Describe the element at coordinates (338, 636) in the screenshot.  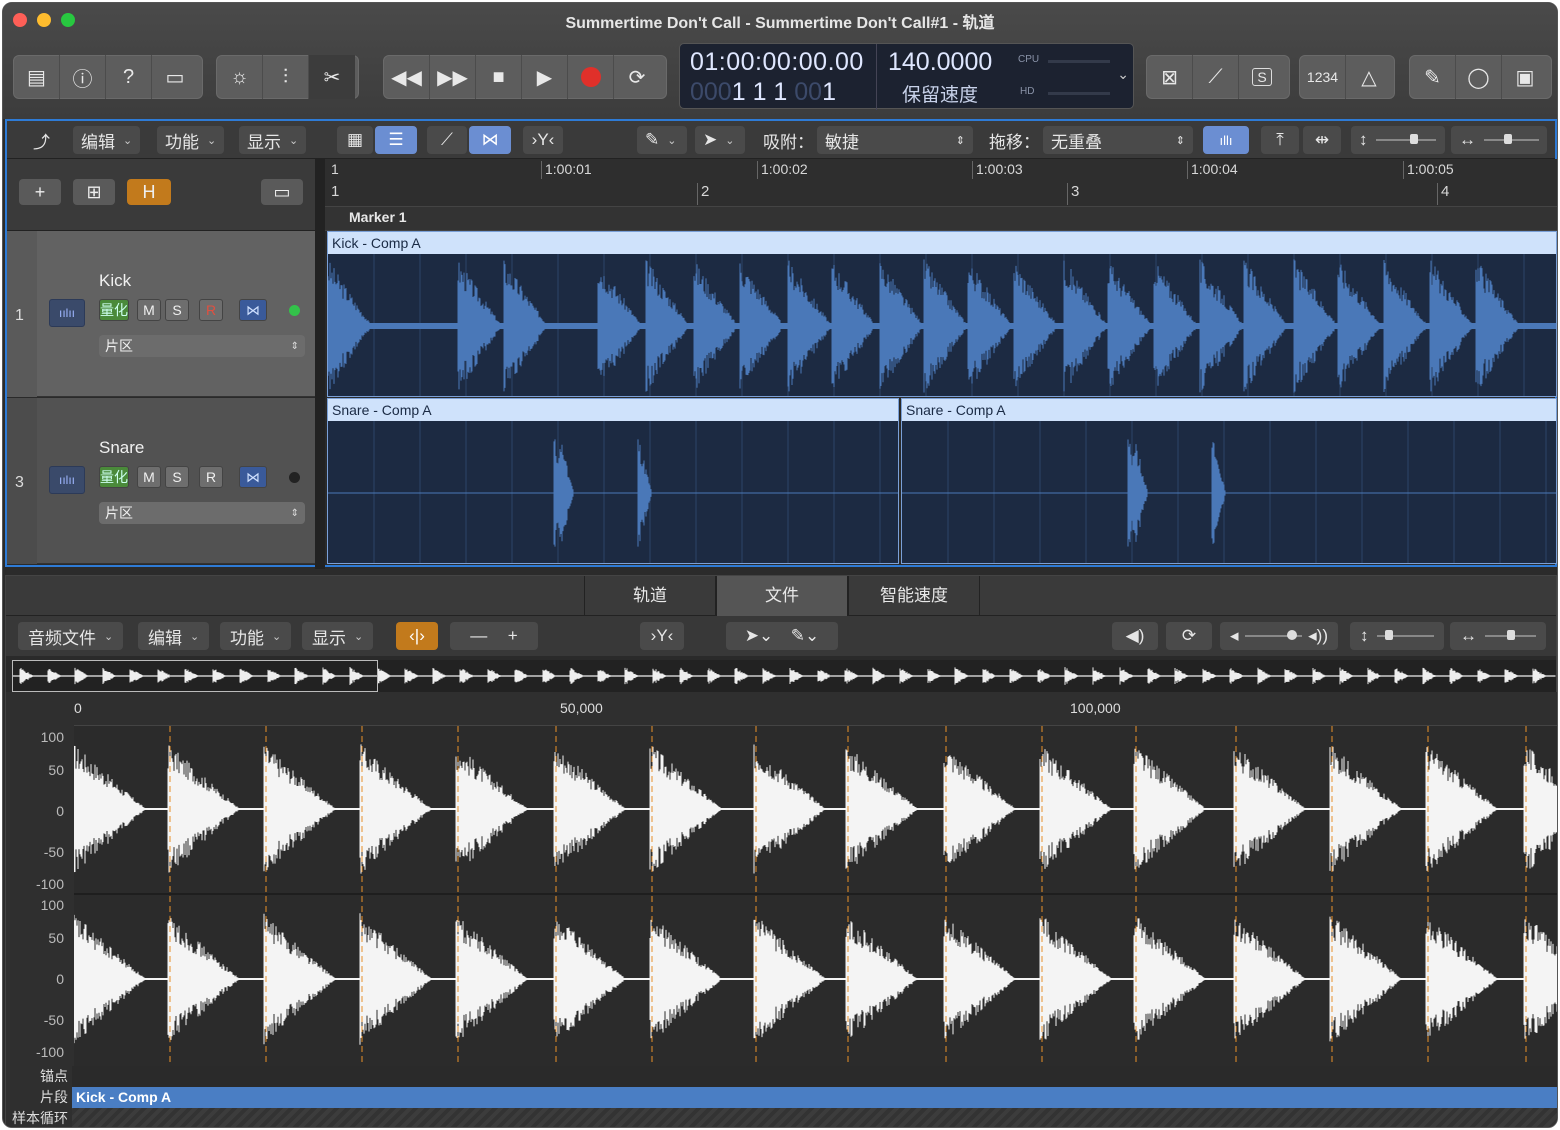
I see `editor-view-menu: 显示 ⌄` at that location.